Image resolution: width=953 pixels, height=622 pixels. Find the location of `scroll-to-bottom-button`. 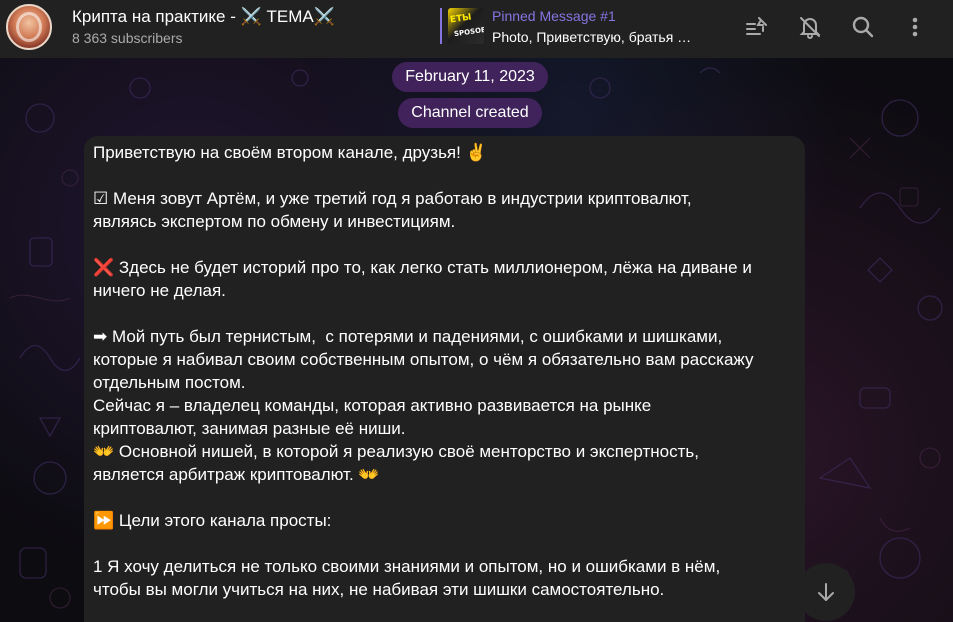

scroll-to-bottom-button is located at coordinates (826, 592).